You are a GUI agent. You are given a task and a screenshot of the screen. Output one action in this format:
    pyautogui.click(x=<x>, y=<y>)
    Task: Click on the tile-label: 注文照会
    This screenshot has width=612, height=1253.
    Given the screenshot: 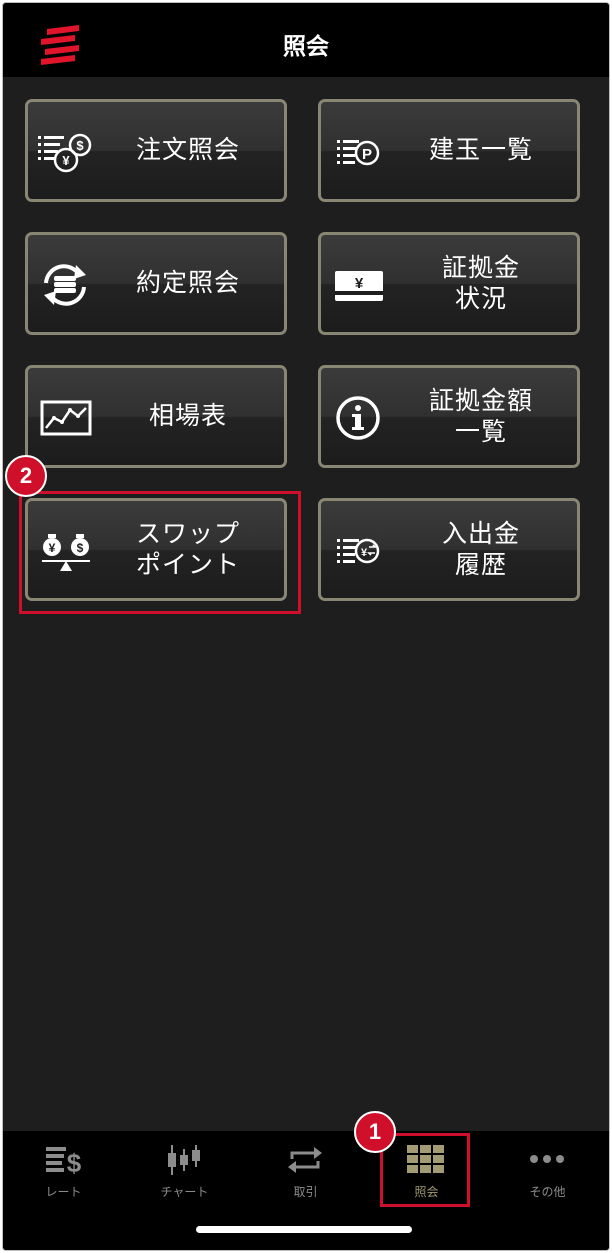 What is the action you would take?
    pyautogui.click(x=187, y=150)
    